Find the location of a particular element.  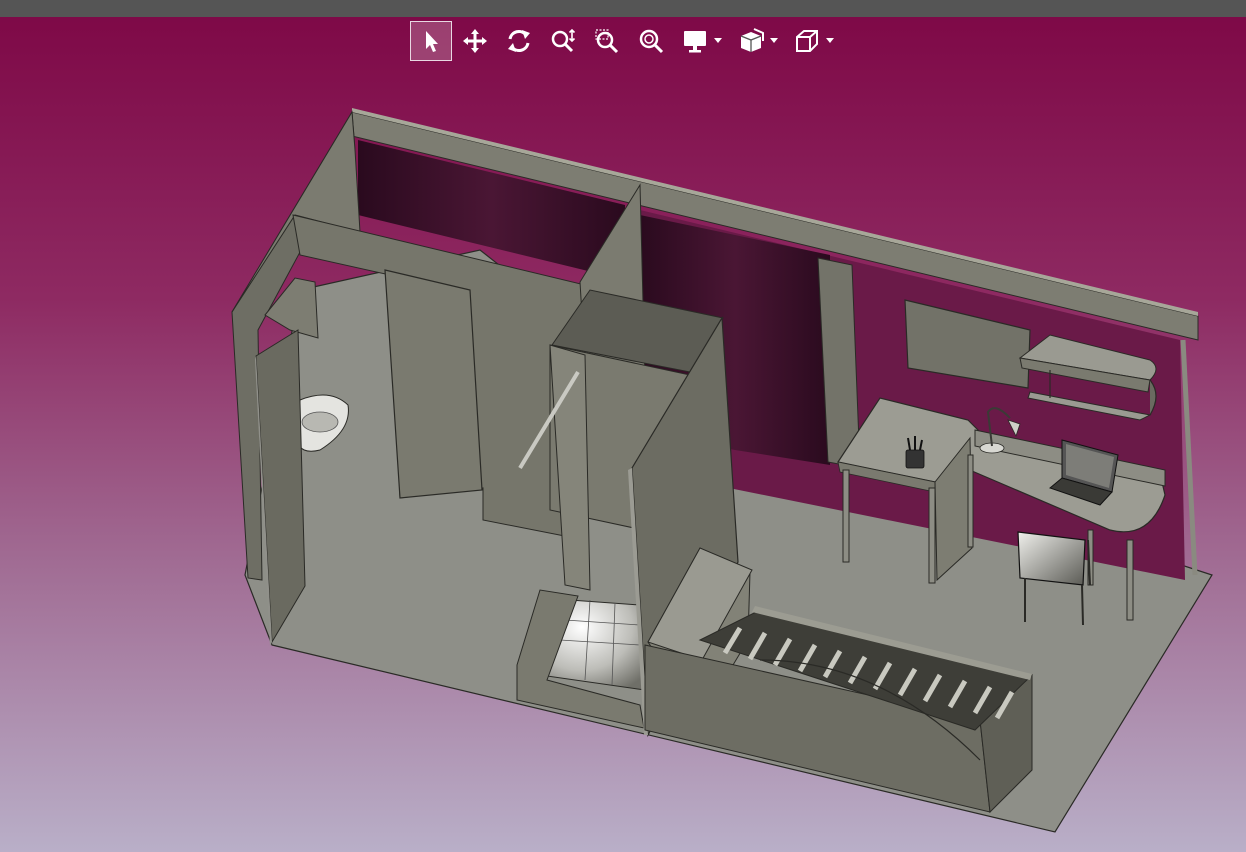

zoom-window-icon is located at coordinates (607, 41).